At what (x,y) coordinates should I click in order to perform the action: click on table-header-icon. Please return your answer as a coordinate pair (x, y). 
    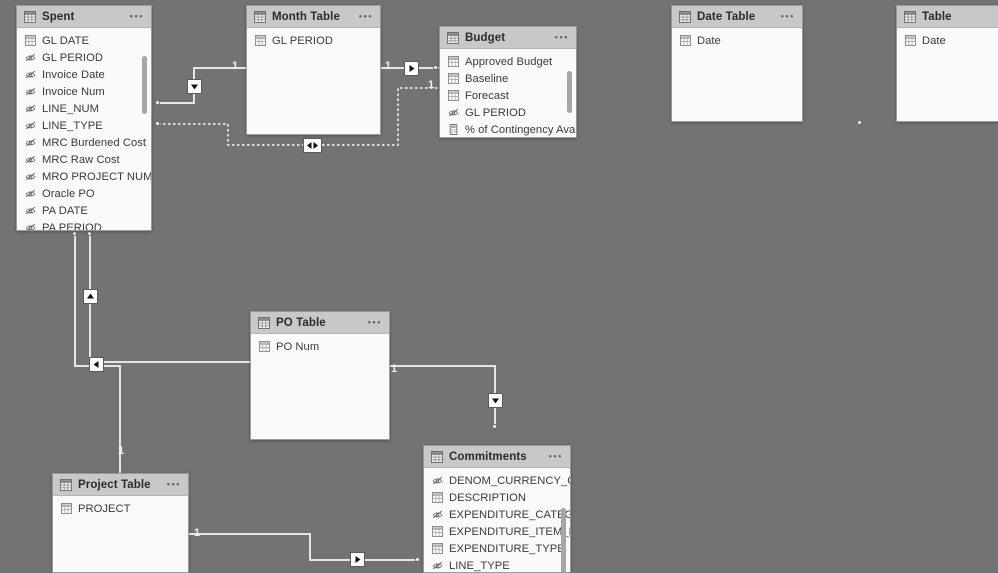
    Looking at the image, I should click on (66, 484).